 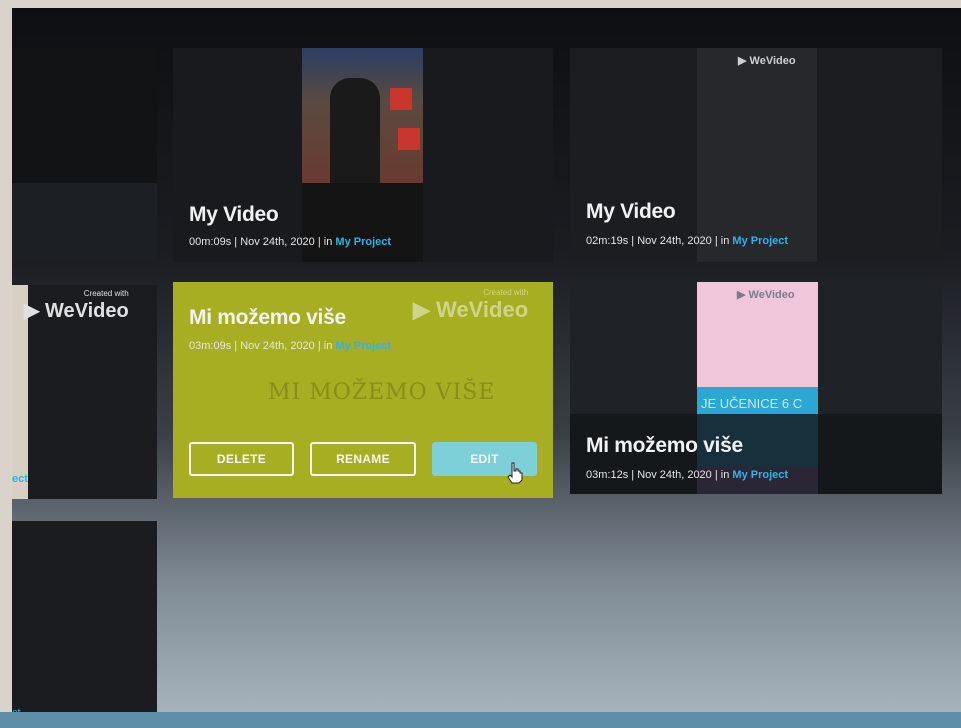 What do you see at coordinates (363, 459) in the screenshot?
I see `rename-button: RENAME` at bounding box center [363, 459].